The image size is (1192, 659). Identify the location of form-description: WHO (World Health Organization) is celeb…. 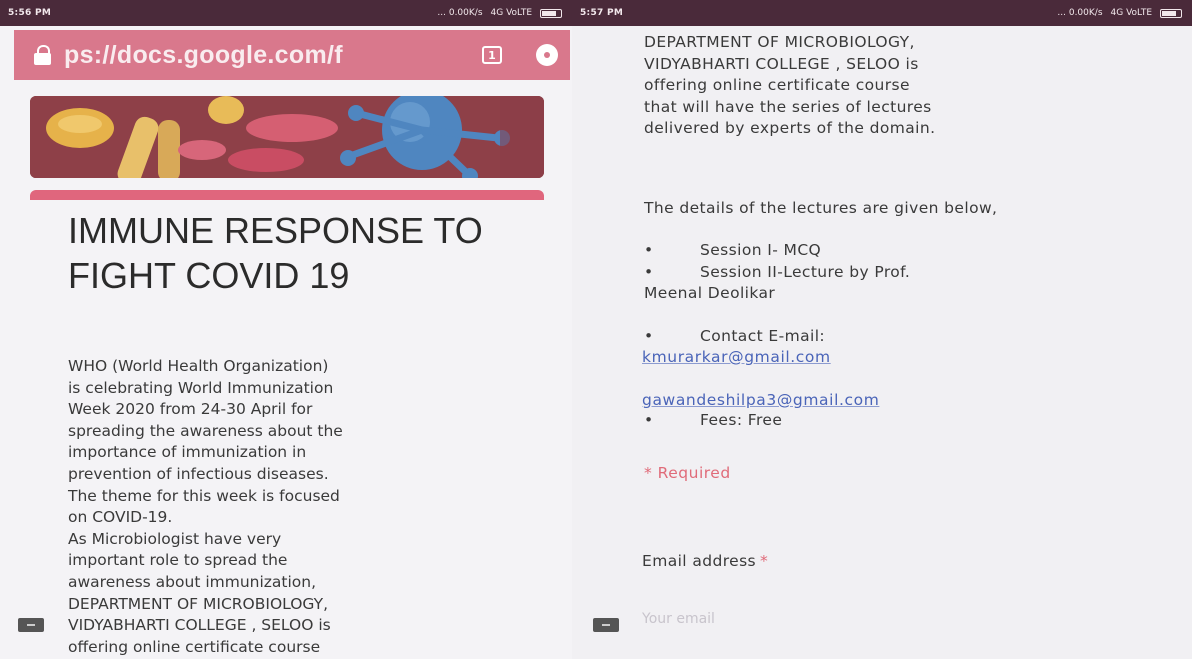
(205, 506).